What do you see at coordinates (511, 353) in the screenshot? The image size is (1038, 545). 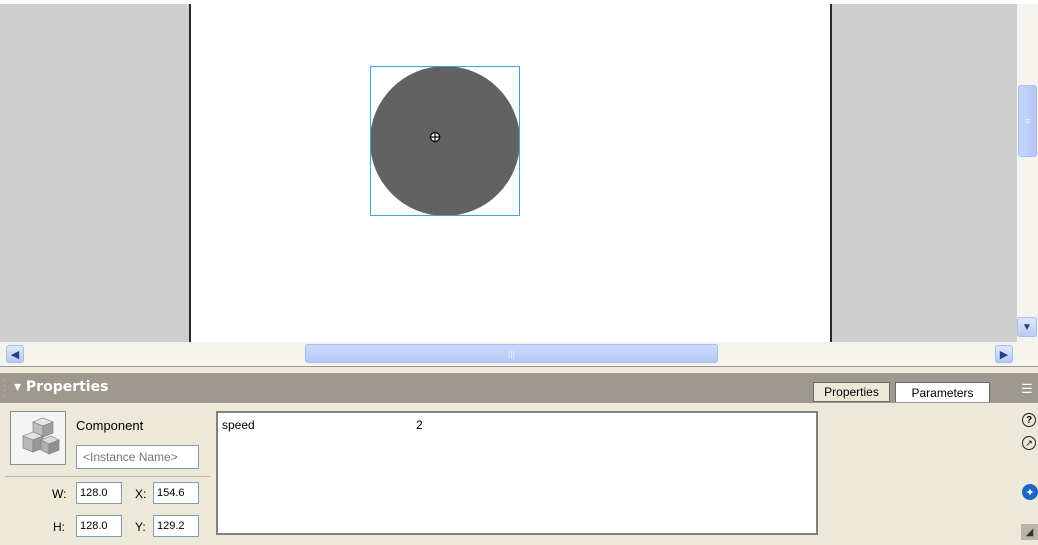 I see `horizontal-scroll-thumb: |||` at bounding box center [511, 353].